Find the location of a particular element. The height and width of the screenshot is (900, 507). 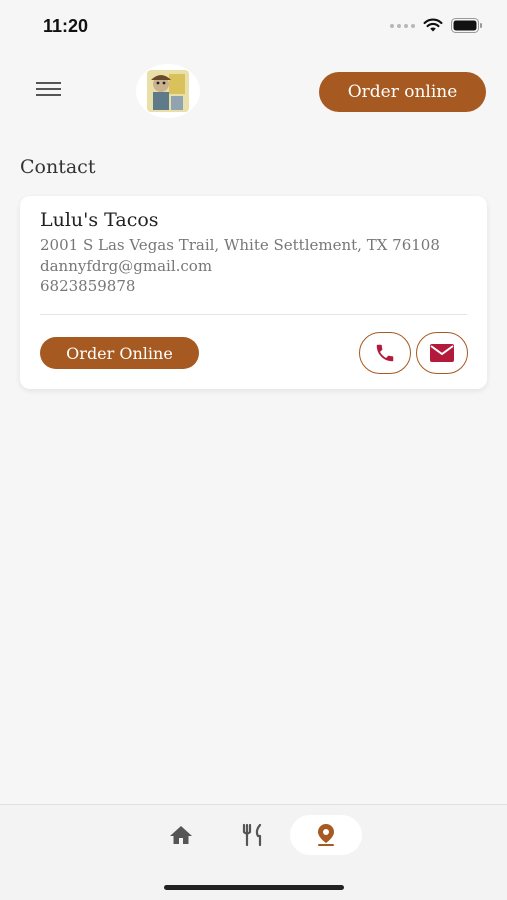

restaurant-logo is located at coordinates (168, 91).